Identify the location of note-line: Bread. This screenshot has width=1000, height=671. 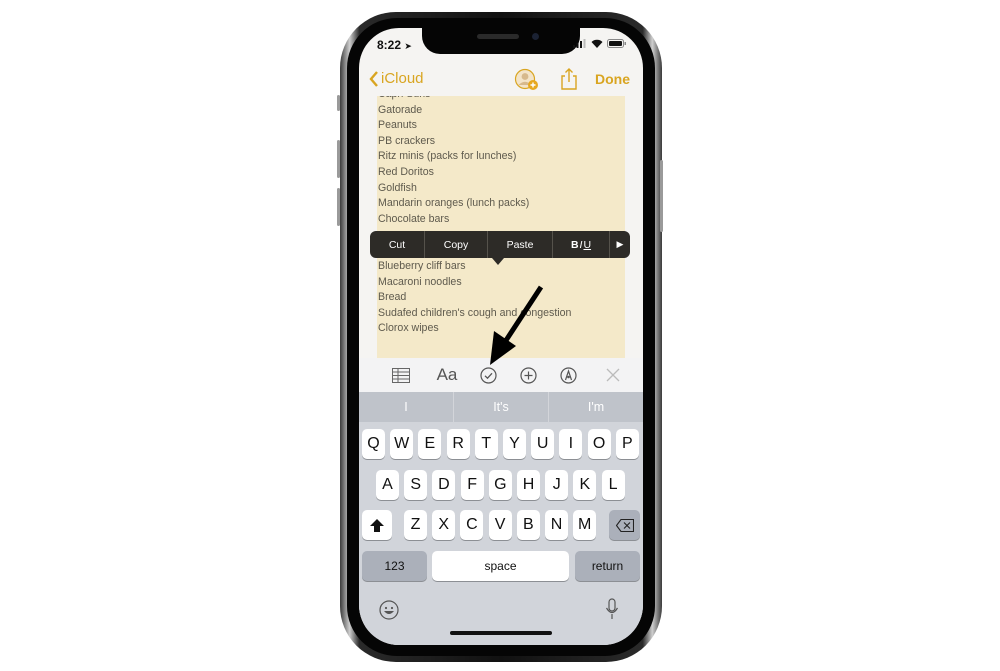
(474, 298).